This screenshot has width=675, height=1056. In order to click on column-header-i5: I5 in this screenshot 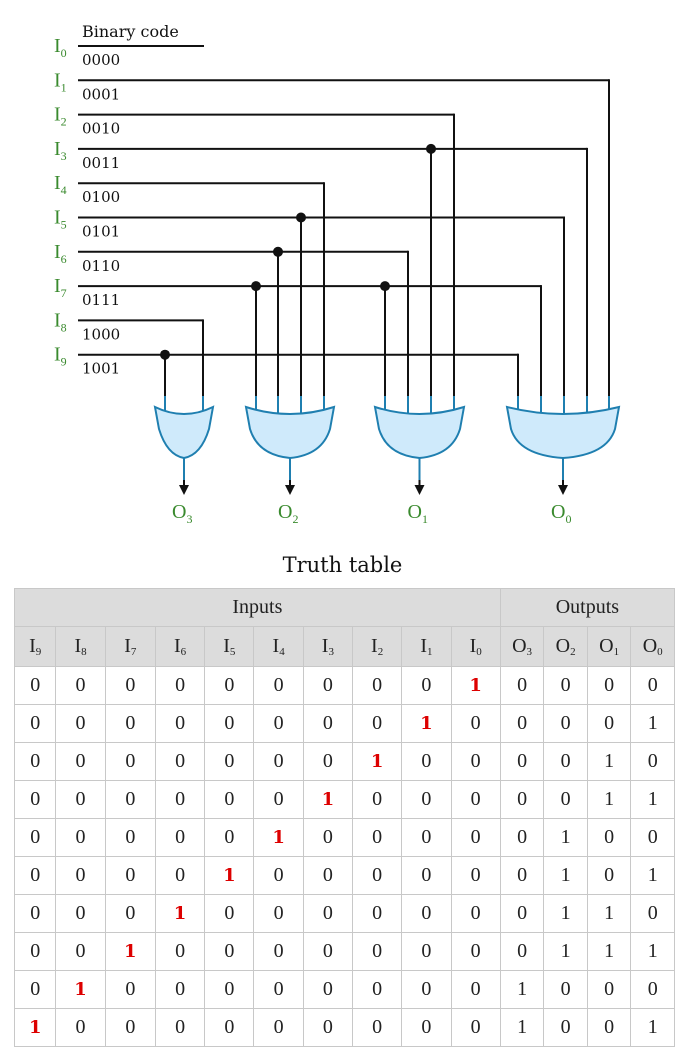, I will do `click(229, 646)`.